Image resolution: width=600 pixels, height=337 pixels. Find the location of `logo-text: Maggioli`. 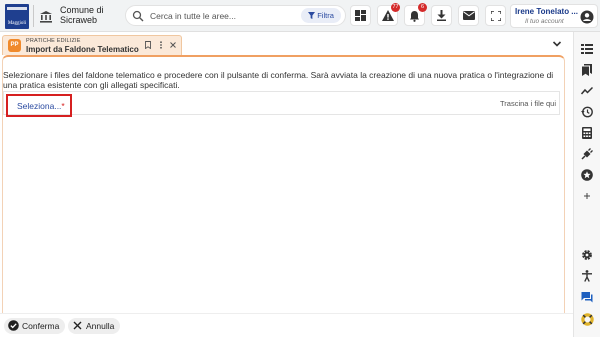

logo-text: Maggioli is located at coordinates (17, 23).